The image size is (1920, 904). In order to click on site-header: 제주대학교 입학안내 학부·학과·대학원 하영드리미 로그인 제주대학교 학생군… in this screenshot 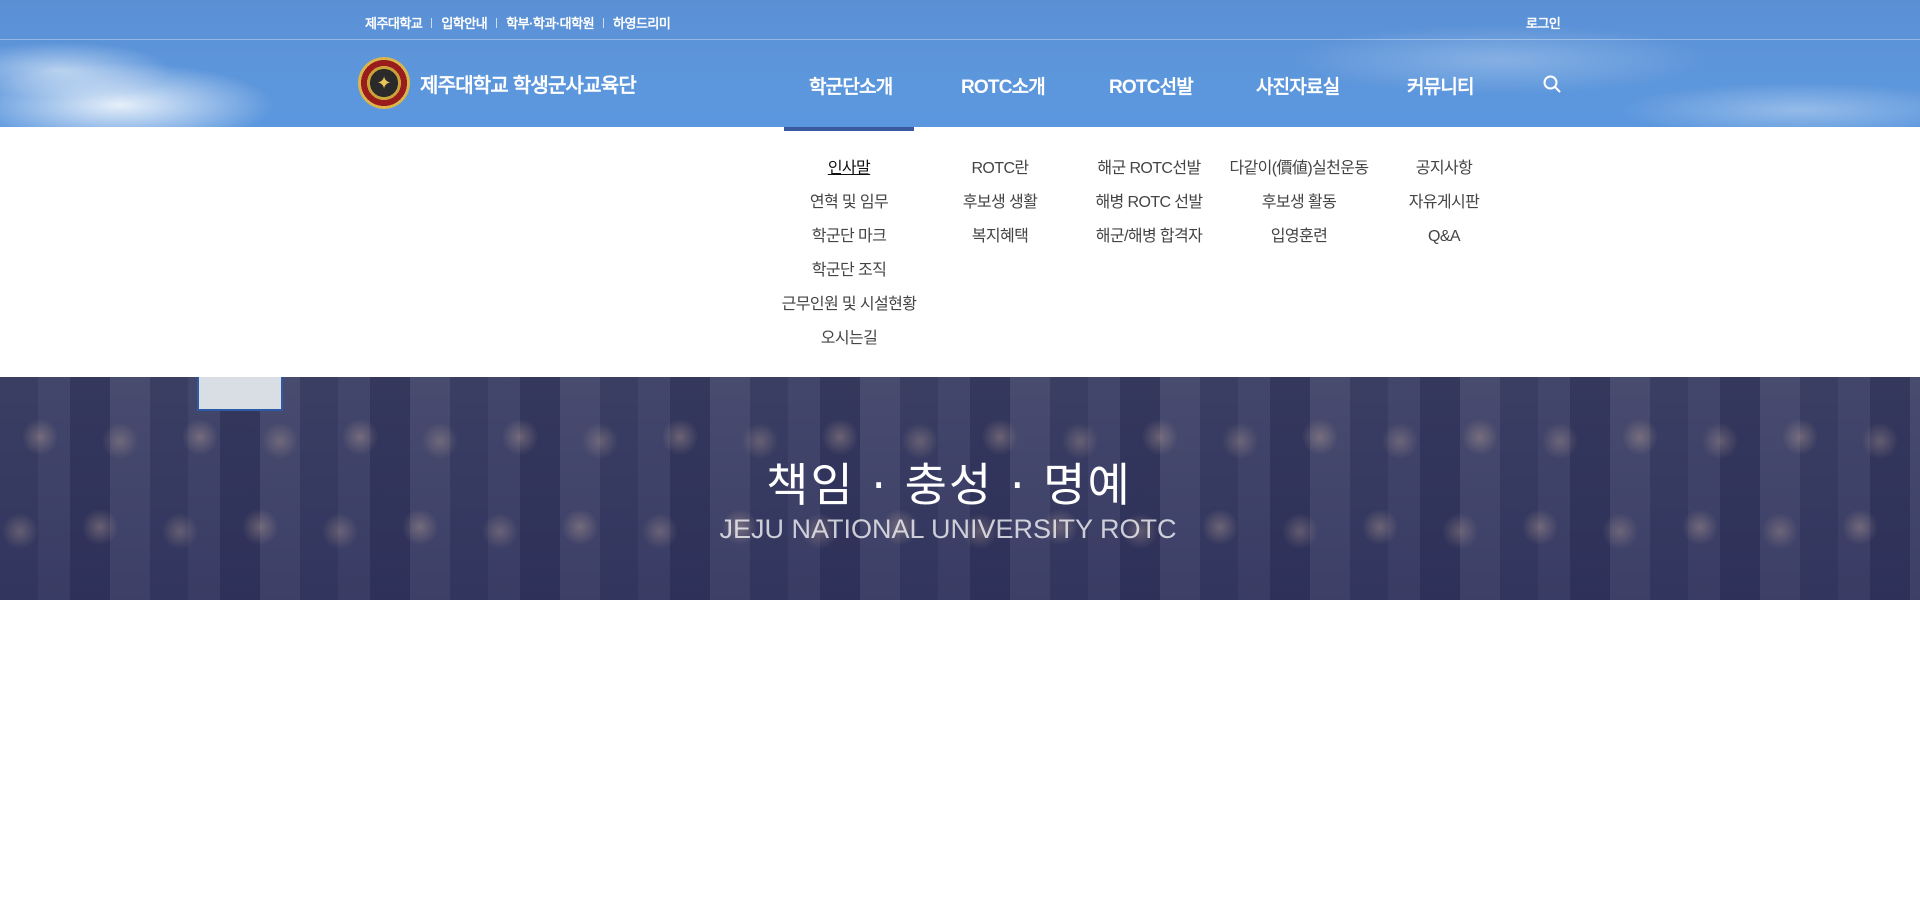, I will do `click(960, 63)`.